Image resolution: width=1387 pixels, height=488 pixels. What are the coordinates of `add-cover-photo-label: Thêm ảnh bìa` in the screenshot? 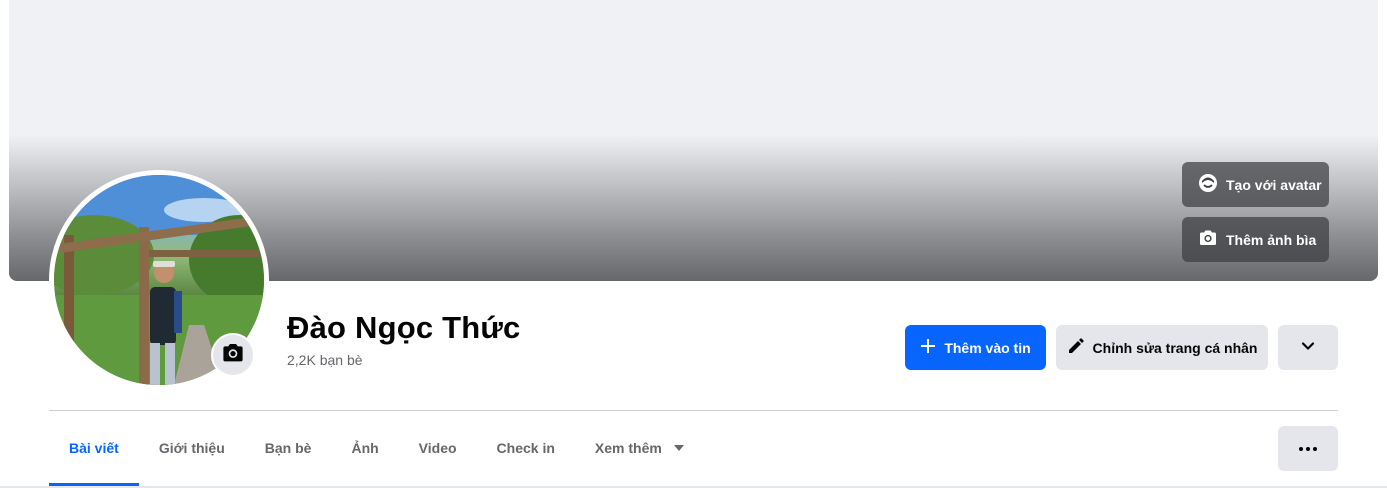 It's located at (1271, 239).